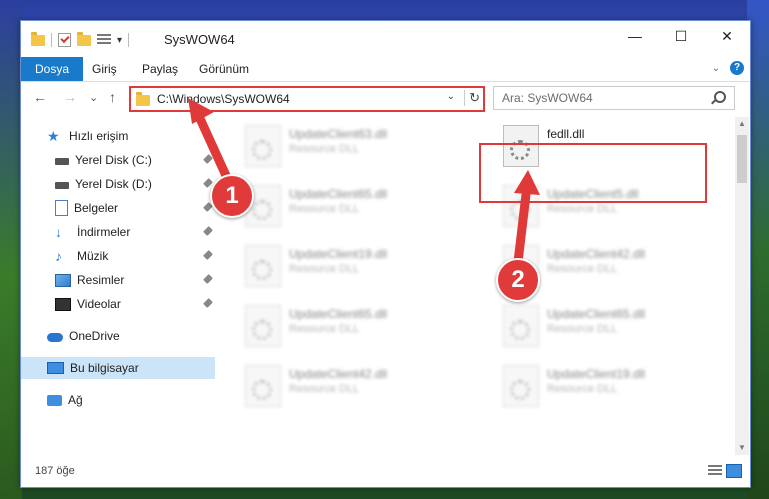 This screenshot has height=499, width=769. What do you see at coordinates (54, 400) in the screenshot?
I see `network-icon` at bounding box center [54, 400].